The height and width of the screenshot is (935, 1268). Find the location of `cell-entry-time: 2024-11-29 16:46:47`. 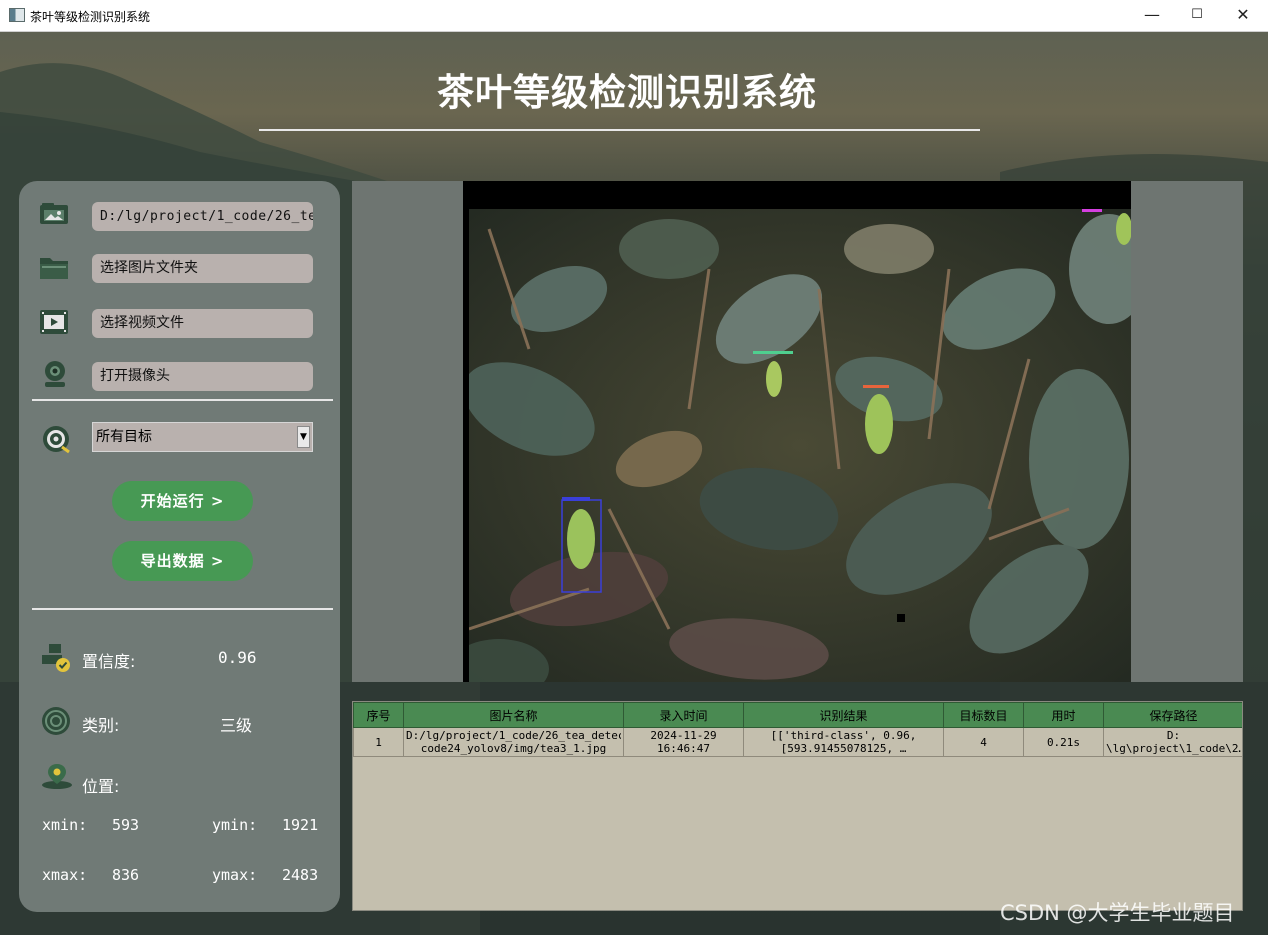

cell-entry-time: 2024-11-29 16:46:47 is located at coordinates (683, 742).